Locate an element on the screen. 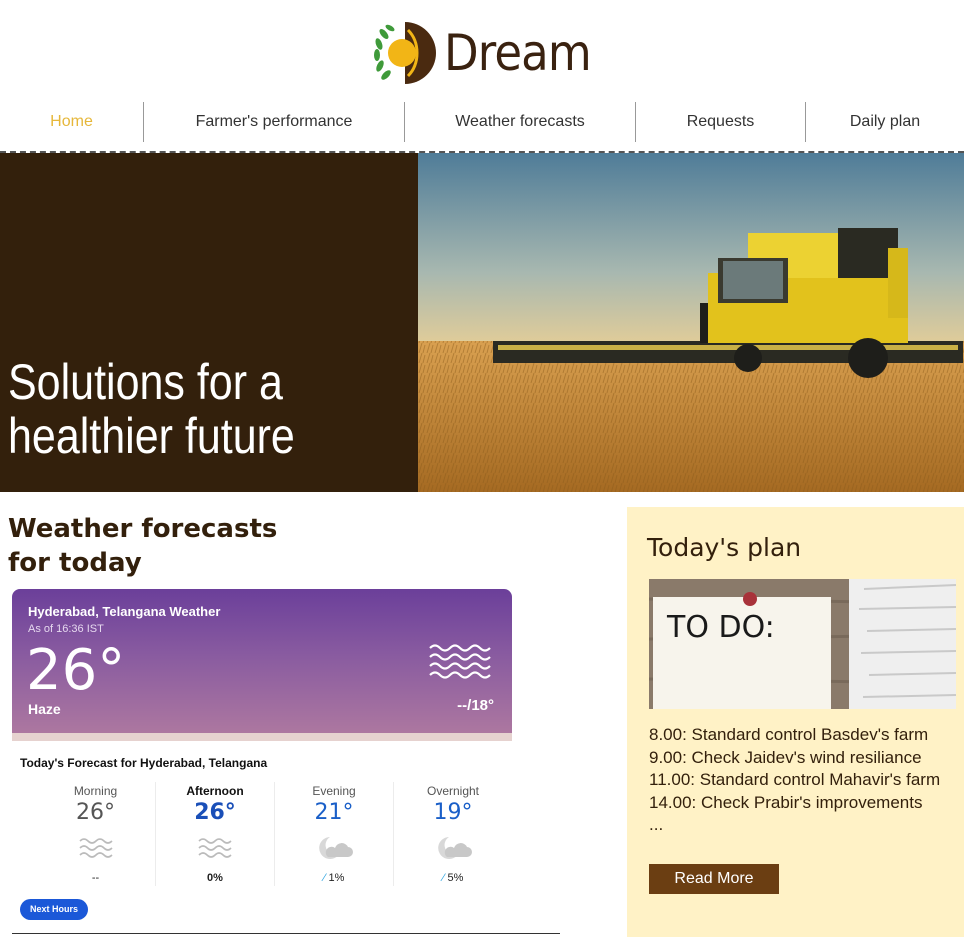 The image size is (964, 937). period-name: Afternoon is located at coordinates (215, 791).